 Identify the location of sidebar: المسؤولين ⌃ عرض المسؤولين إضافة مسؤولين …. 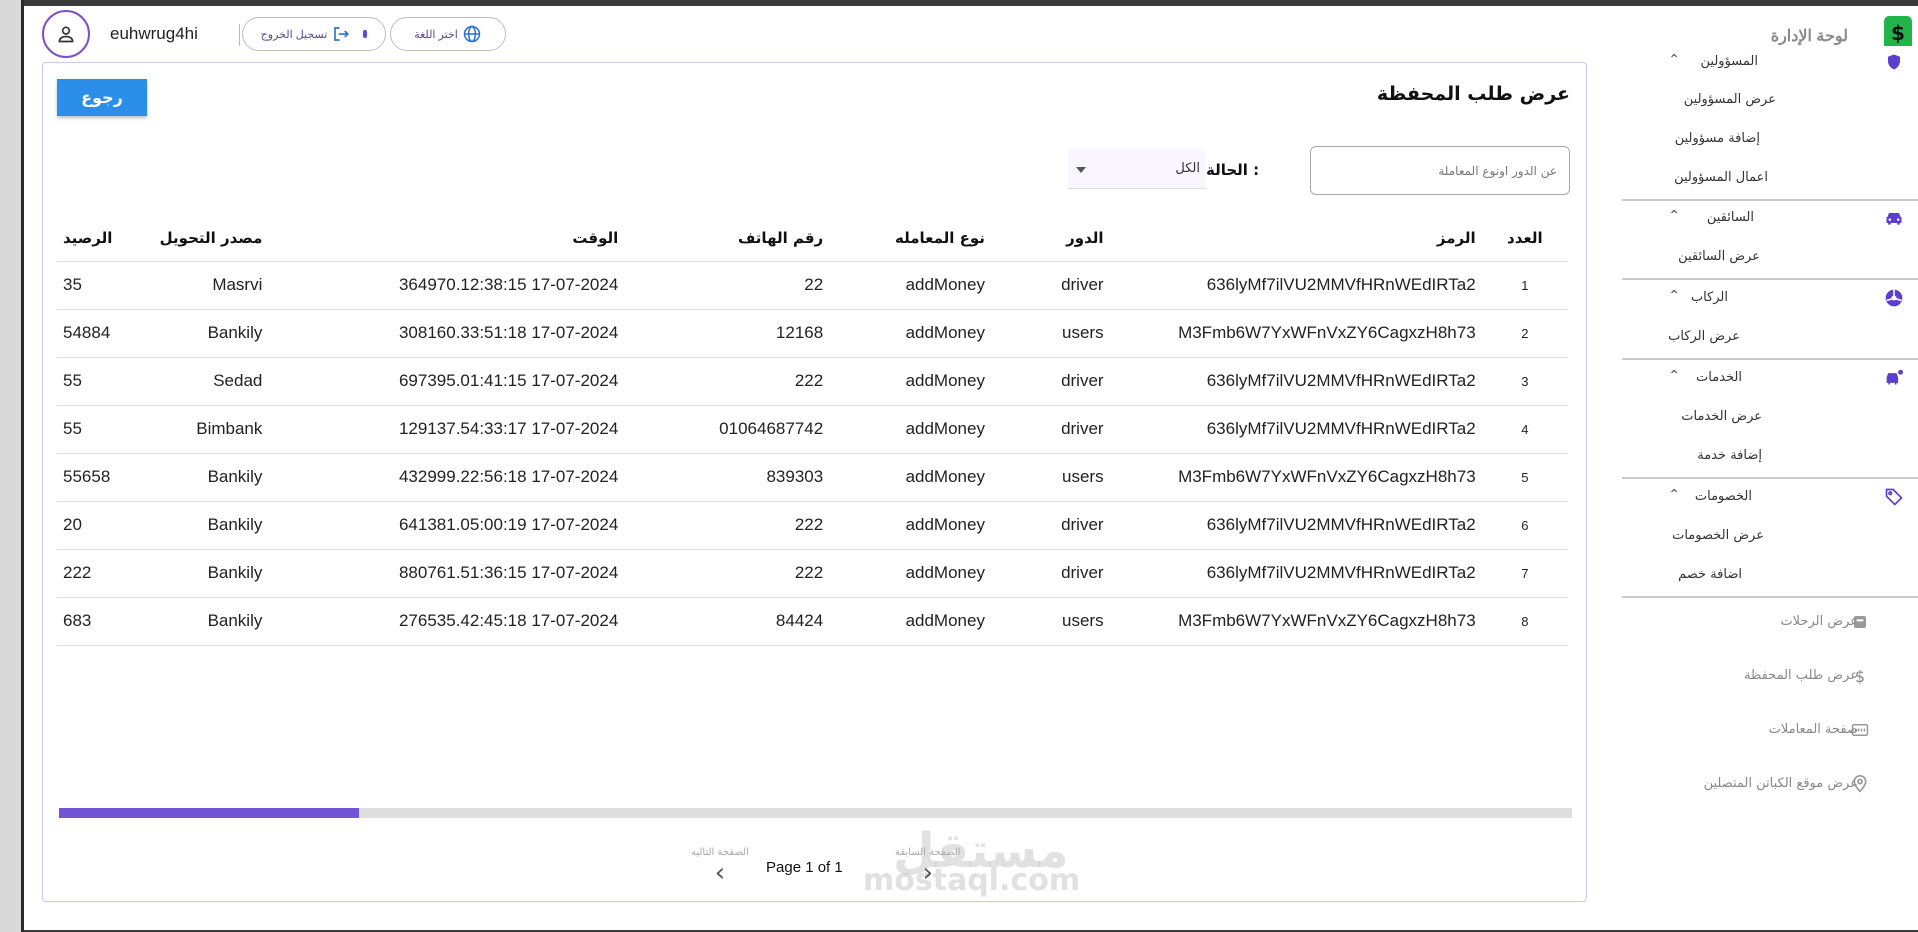
(1770, 488).